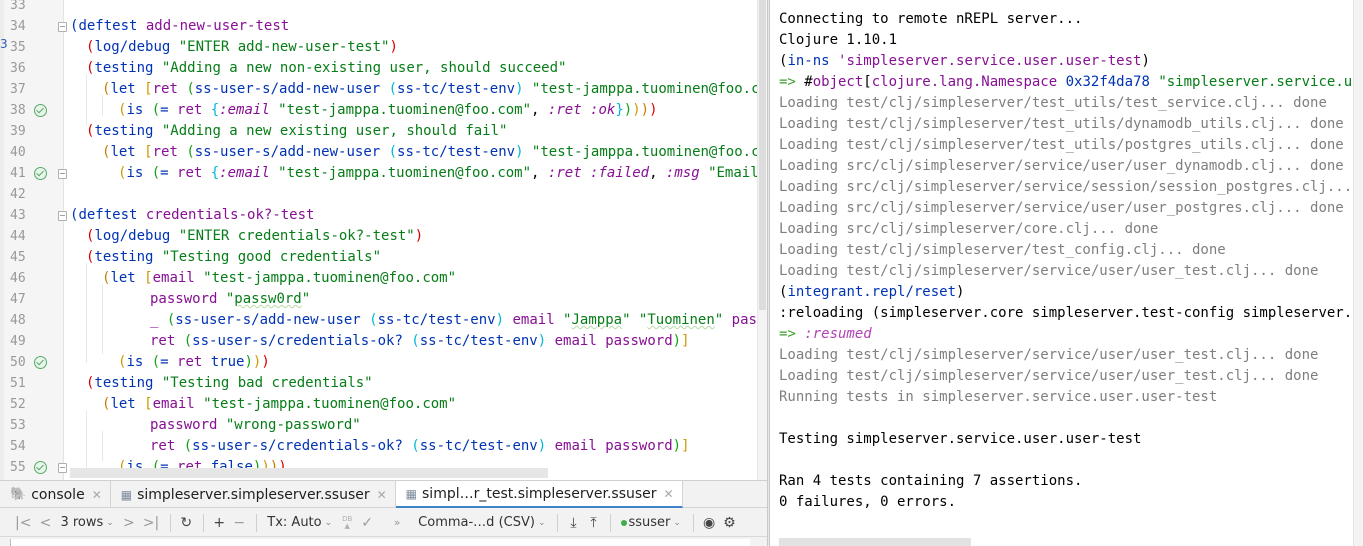  Describe the element at coordinates (230, 299) in the screenshot. I see `code-line-47: password "passw0rd"` at that location.